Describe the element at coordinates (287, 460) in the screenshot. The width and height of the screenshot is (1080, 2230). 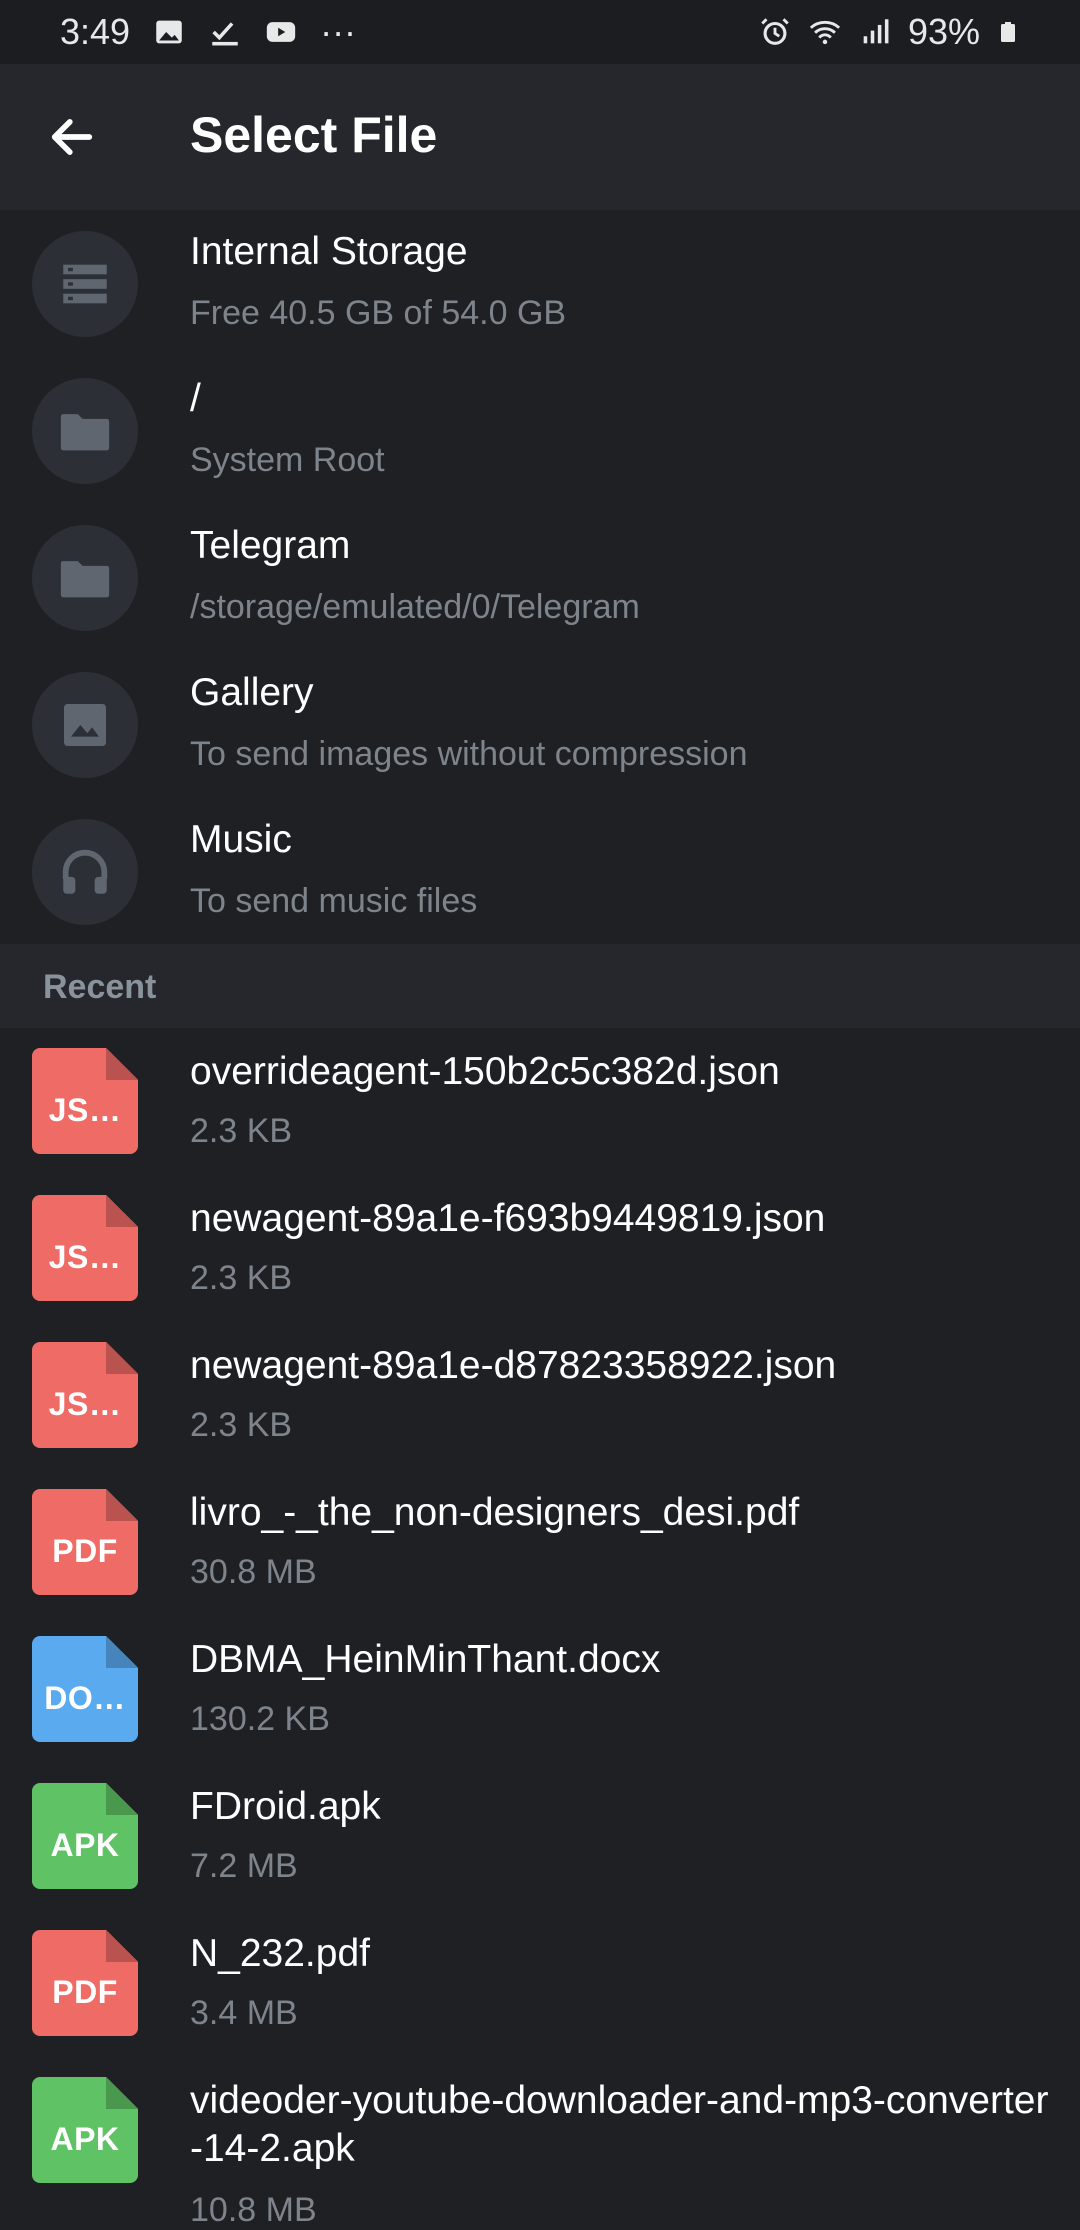
I see `storage-item-subtitle: System Root` at that location.